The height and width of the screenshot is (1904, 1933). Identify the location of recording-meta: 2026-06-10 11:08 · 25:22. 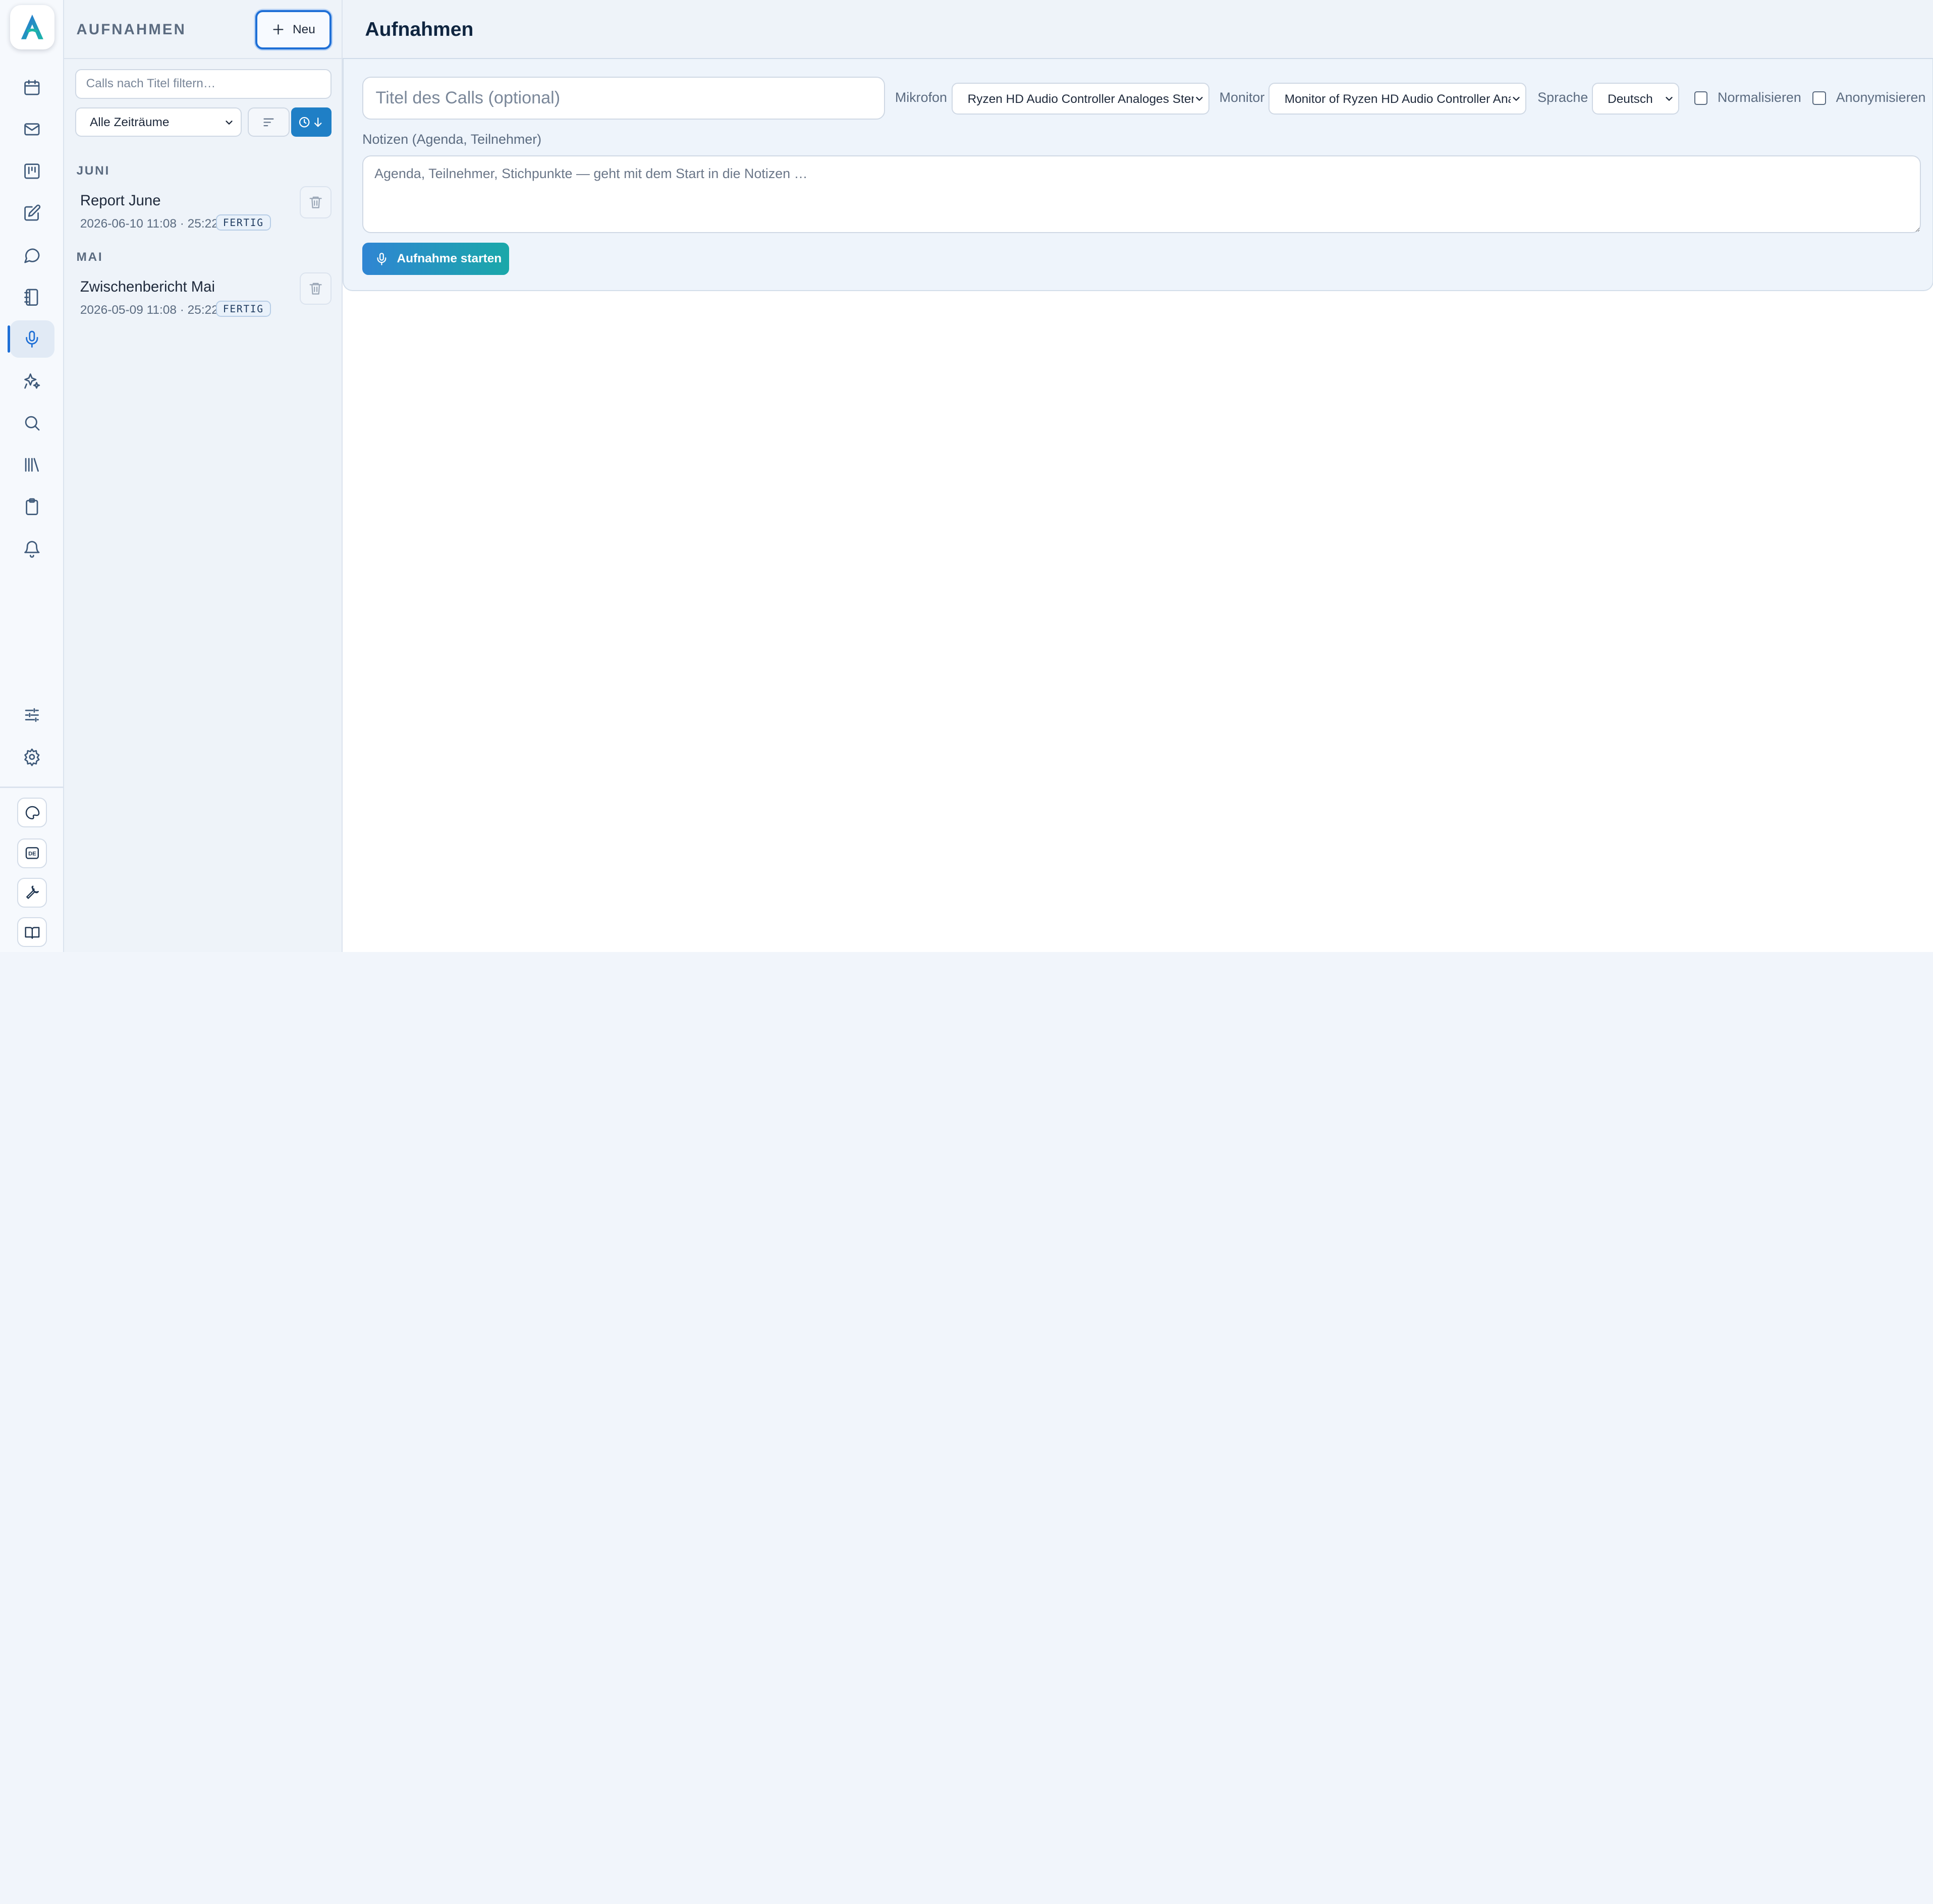
(149, 224).